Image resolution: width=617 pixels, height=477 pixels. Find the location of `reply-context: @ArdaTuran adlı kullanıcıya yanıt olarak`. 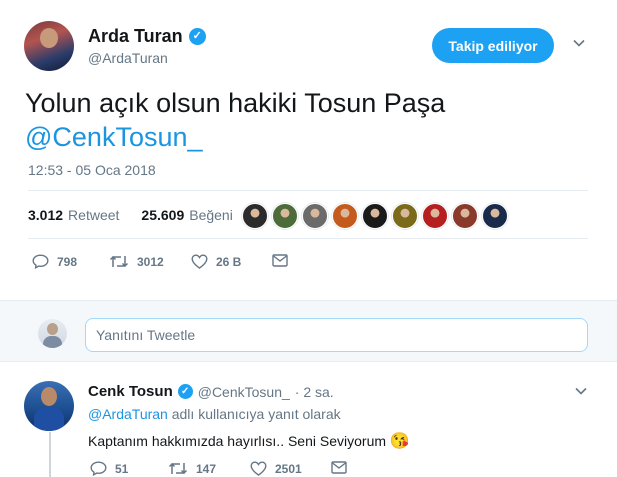

reply-context: @ArdaTuran adlı kullanıcıya yanıt olarak is located at coordinates (214, 414).